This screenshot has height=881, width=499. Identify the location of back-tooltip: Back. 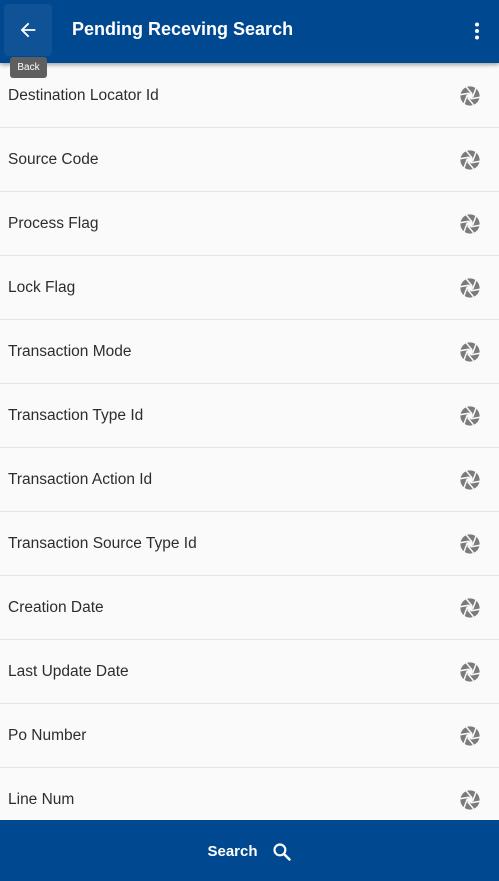
(28, 67).